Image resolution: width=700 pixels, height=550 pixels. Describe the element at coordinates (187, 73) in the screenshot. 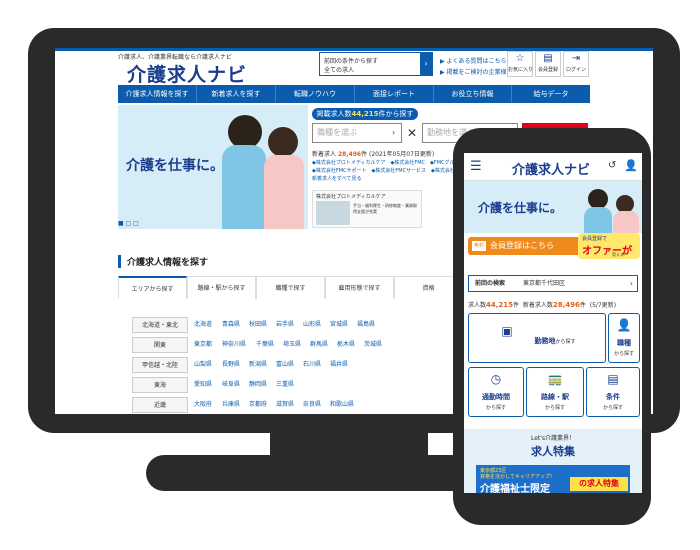

I see `site-logo: 介護求人ナビ` at that location.